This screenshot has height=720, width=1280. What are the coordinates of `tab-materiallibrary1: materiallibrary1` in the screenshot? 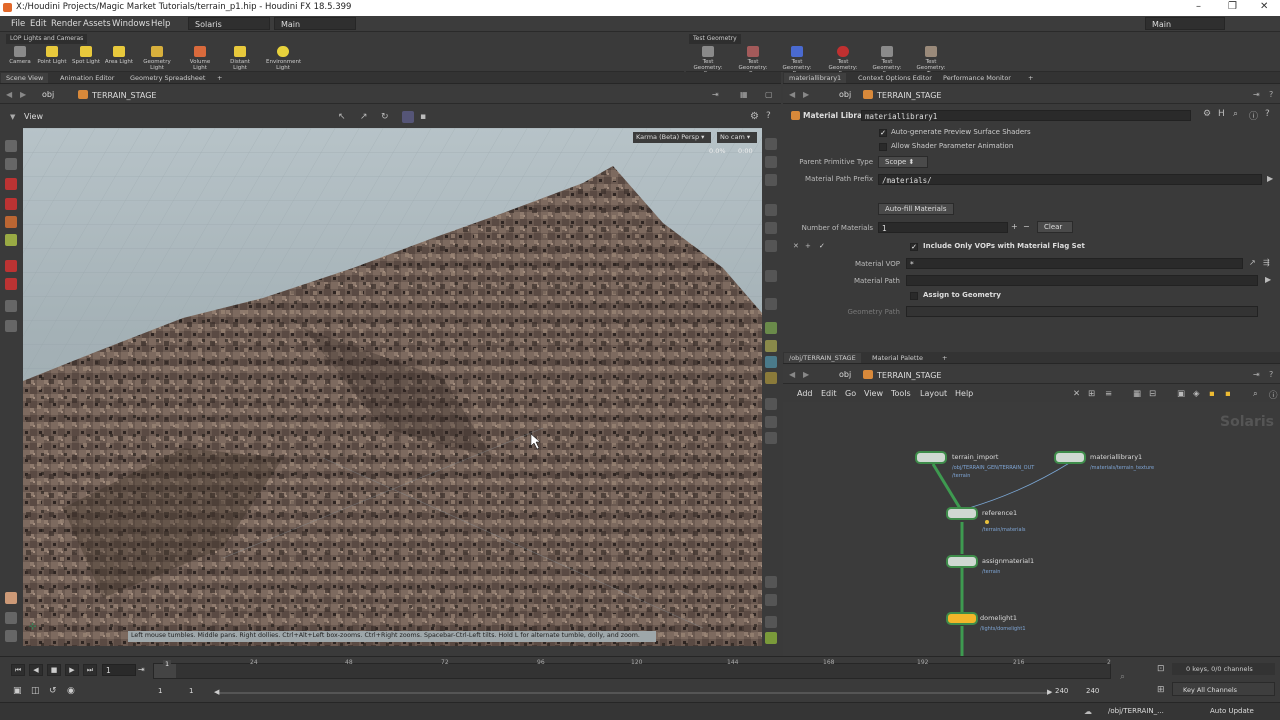 It's located at (815, 78).